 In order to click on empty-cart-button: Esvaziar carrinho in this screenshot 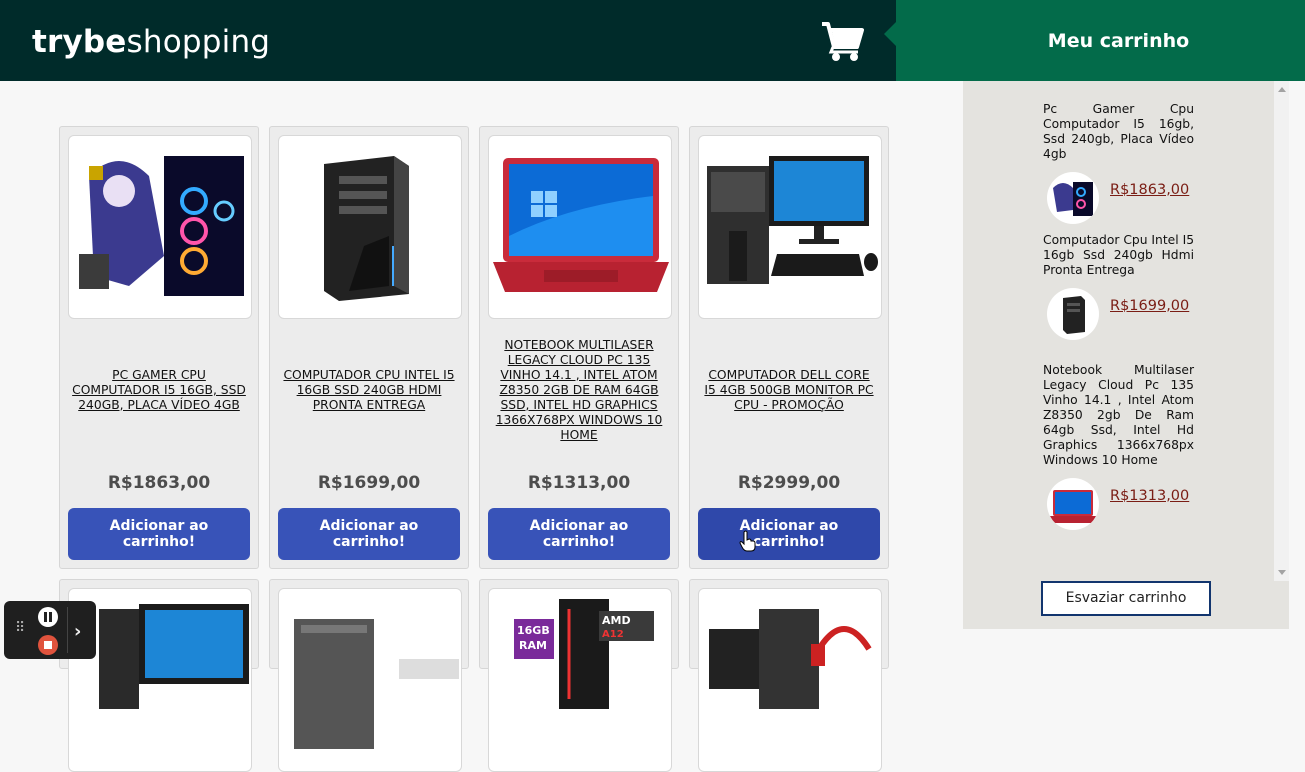, I will do `click(1126, 598)`.